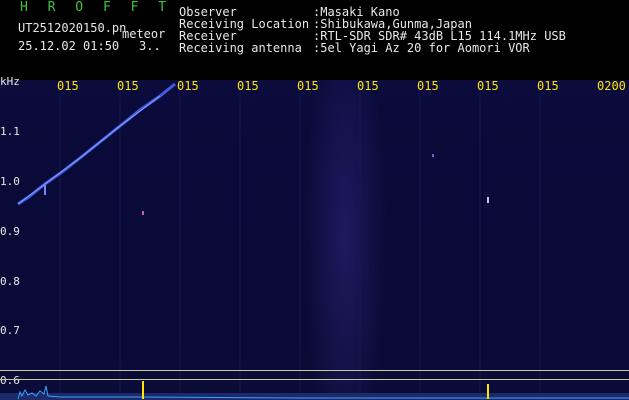  What do you see at coordinates (72, 28) in the screenshot?
I see `filename-label: UT2512020150.pn` at bounding box center [72, 28].